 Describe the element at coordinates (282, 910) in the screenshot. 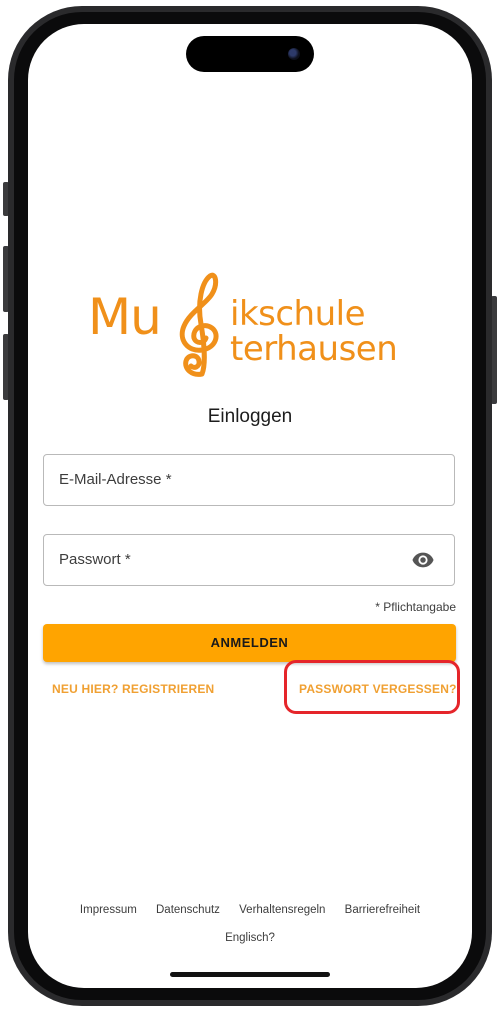

I see `footer-link-verhaltensregeln: Verhaltensregeln` at that location.